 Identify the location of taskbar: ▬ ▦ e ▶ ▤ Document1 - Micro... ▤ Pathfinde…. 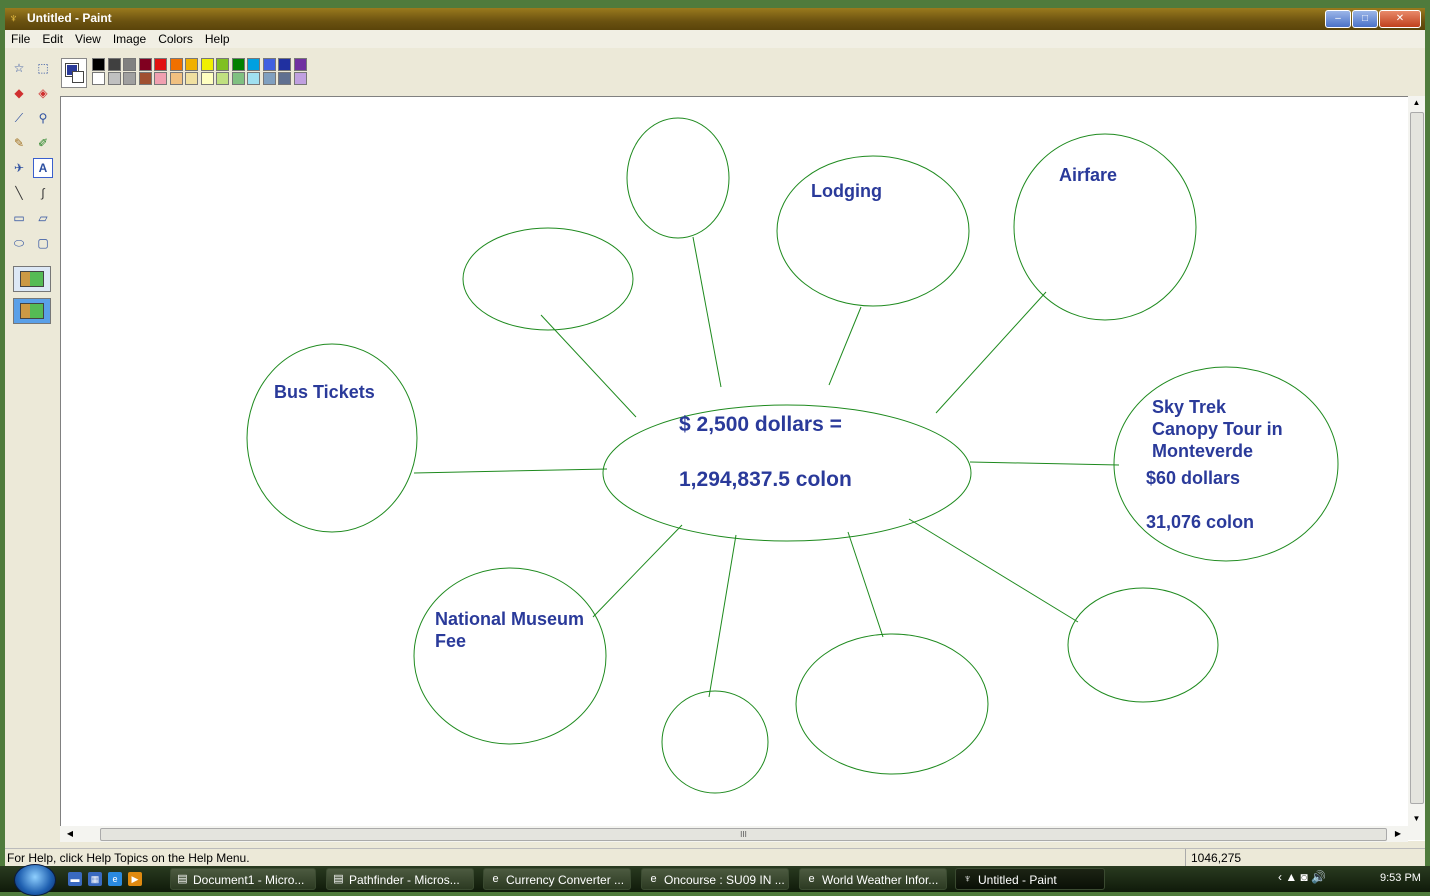
(715, 880).